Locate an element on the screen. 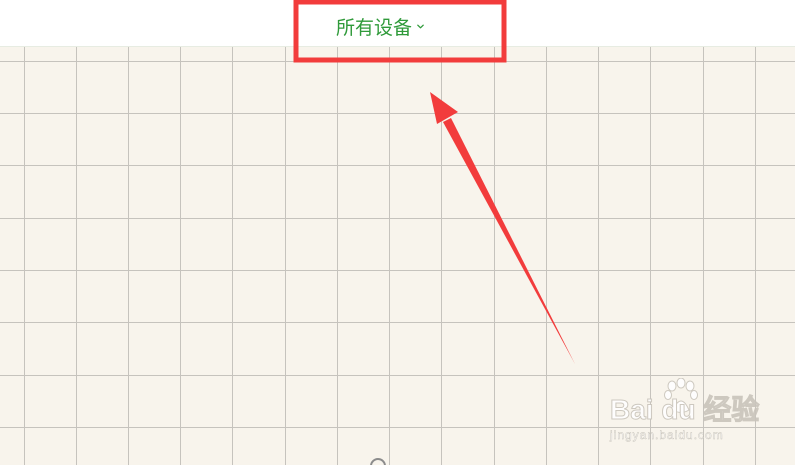 This screenshot has width=795, height=465. top-bar: 所有设备 is located at coordinates (397, 23).